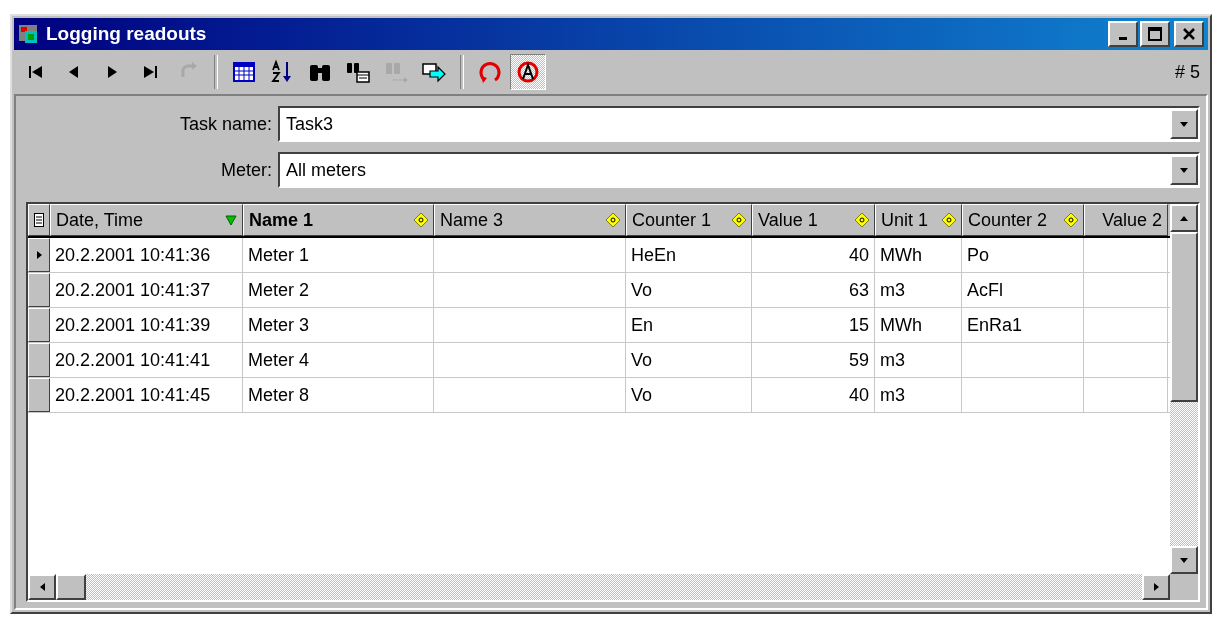 This screenshot has width=1221, height=617. Describe the element at coordinates (133, 395) in the screenshot. I see `table-cell: 20.2.2001 10:41:45` at that location.